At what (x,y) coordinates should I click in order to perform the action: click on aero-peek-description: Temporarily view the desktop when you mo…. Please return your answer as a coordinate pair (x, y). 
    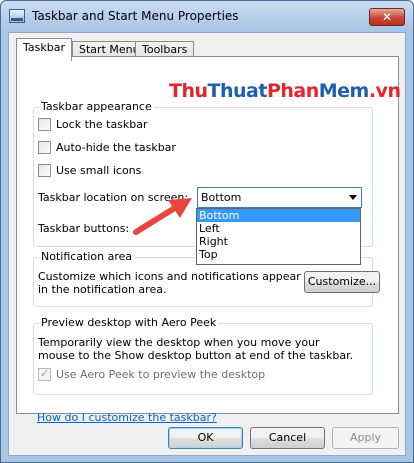
    Looking at the image, I should click on (196, 349).